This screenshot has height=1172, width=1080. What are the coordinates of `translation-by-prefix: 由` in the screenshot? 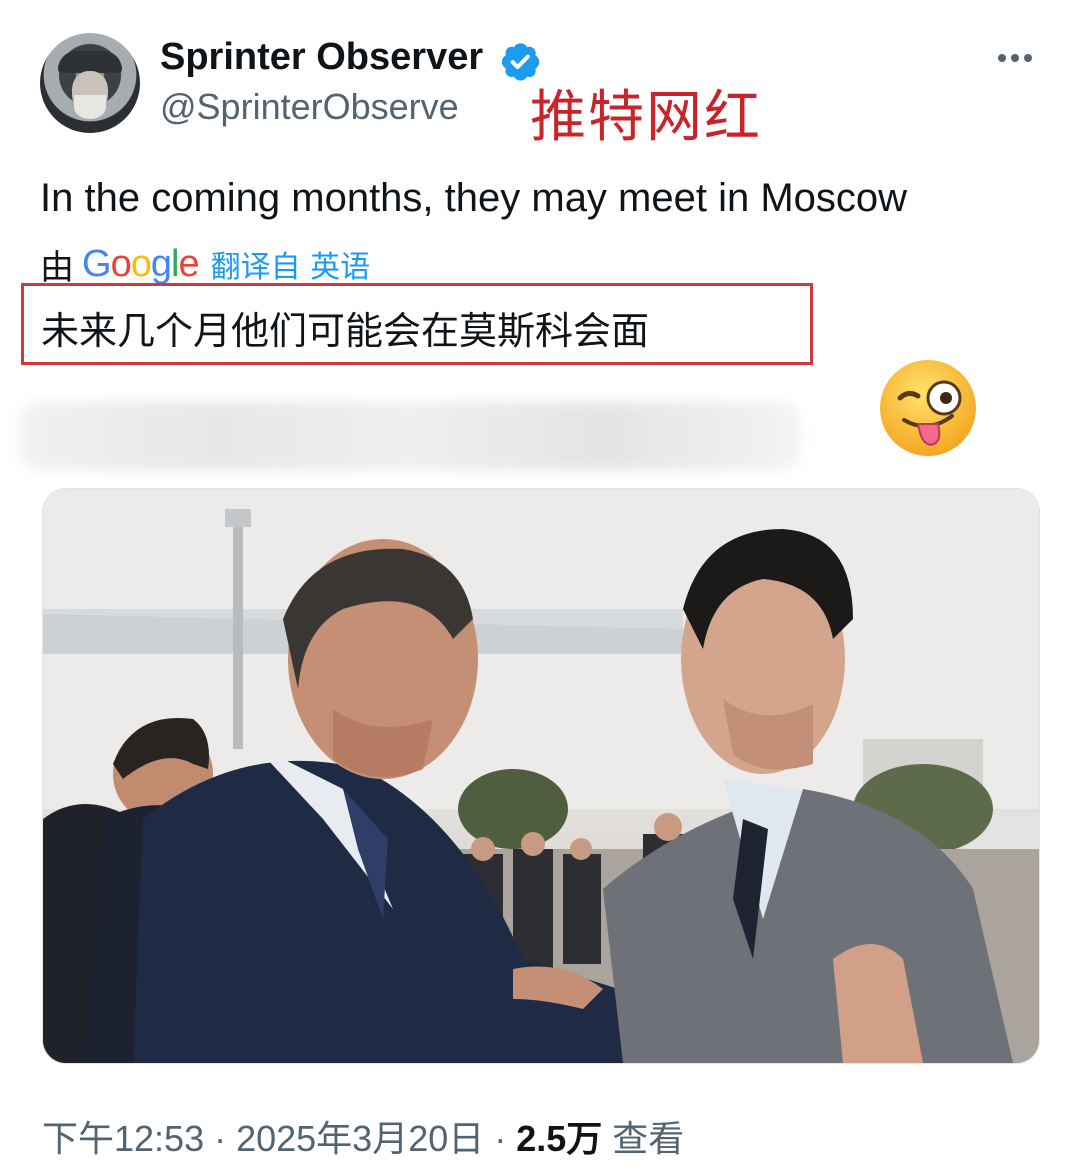 It's located at (57, 267).